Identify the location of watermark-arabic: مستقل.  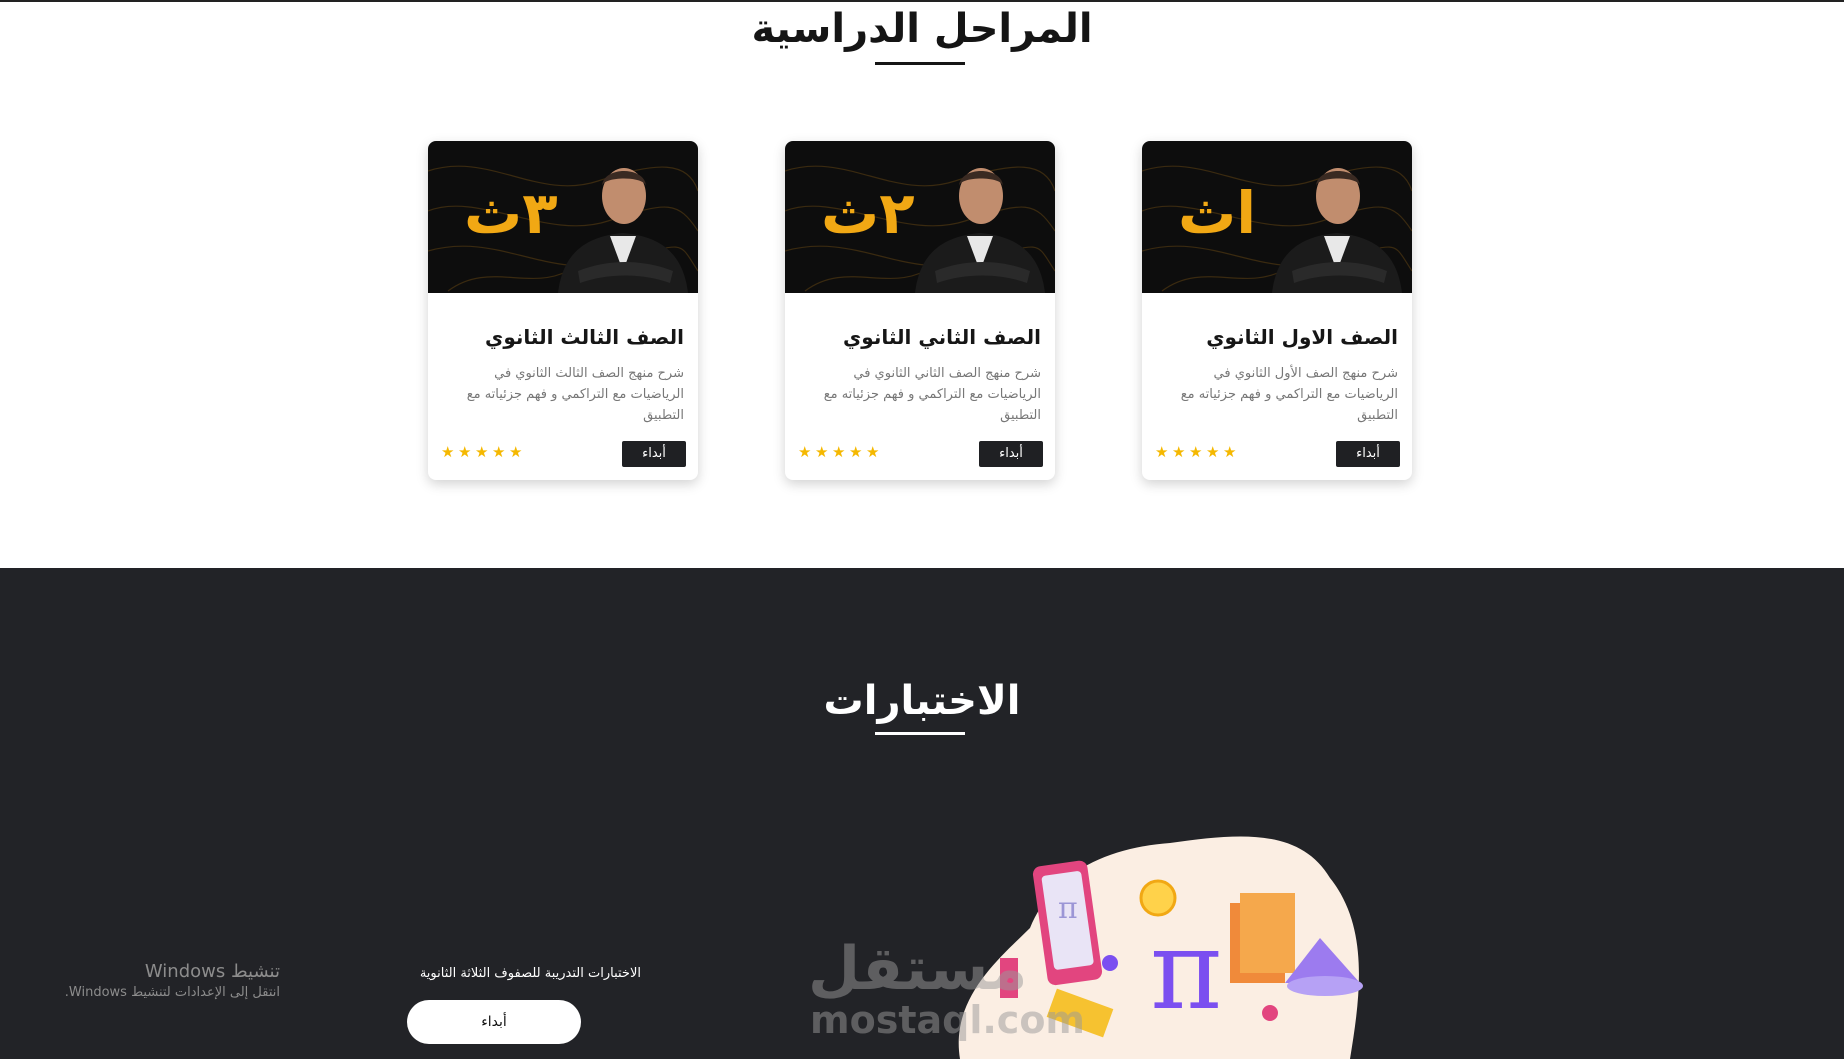
(918, 969).